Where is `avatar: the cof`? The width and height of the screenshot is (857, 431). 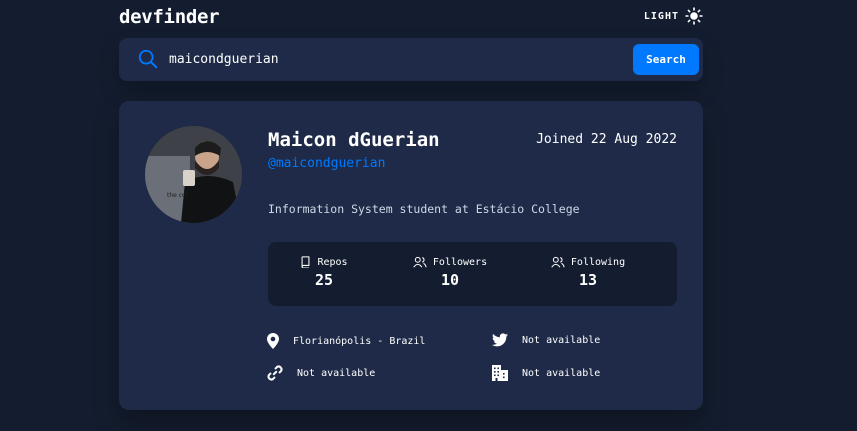 avatar: the cof is located at coordinates (193, 174).